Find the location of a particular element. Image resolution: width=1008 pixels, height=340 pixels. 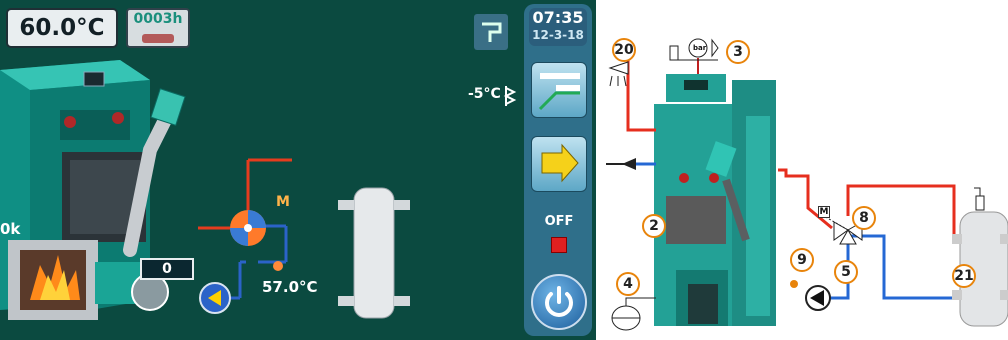

clock-date: 12-3-18 is located at coordinates (558, 35).